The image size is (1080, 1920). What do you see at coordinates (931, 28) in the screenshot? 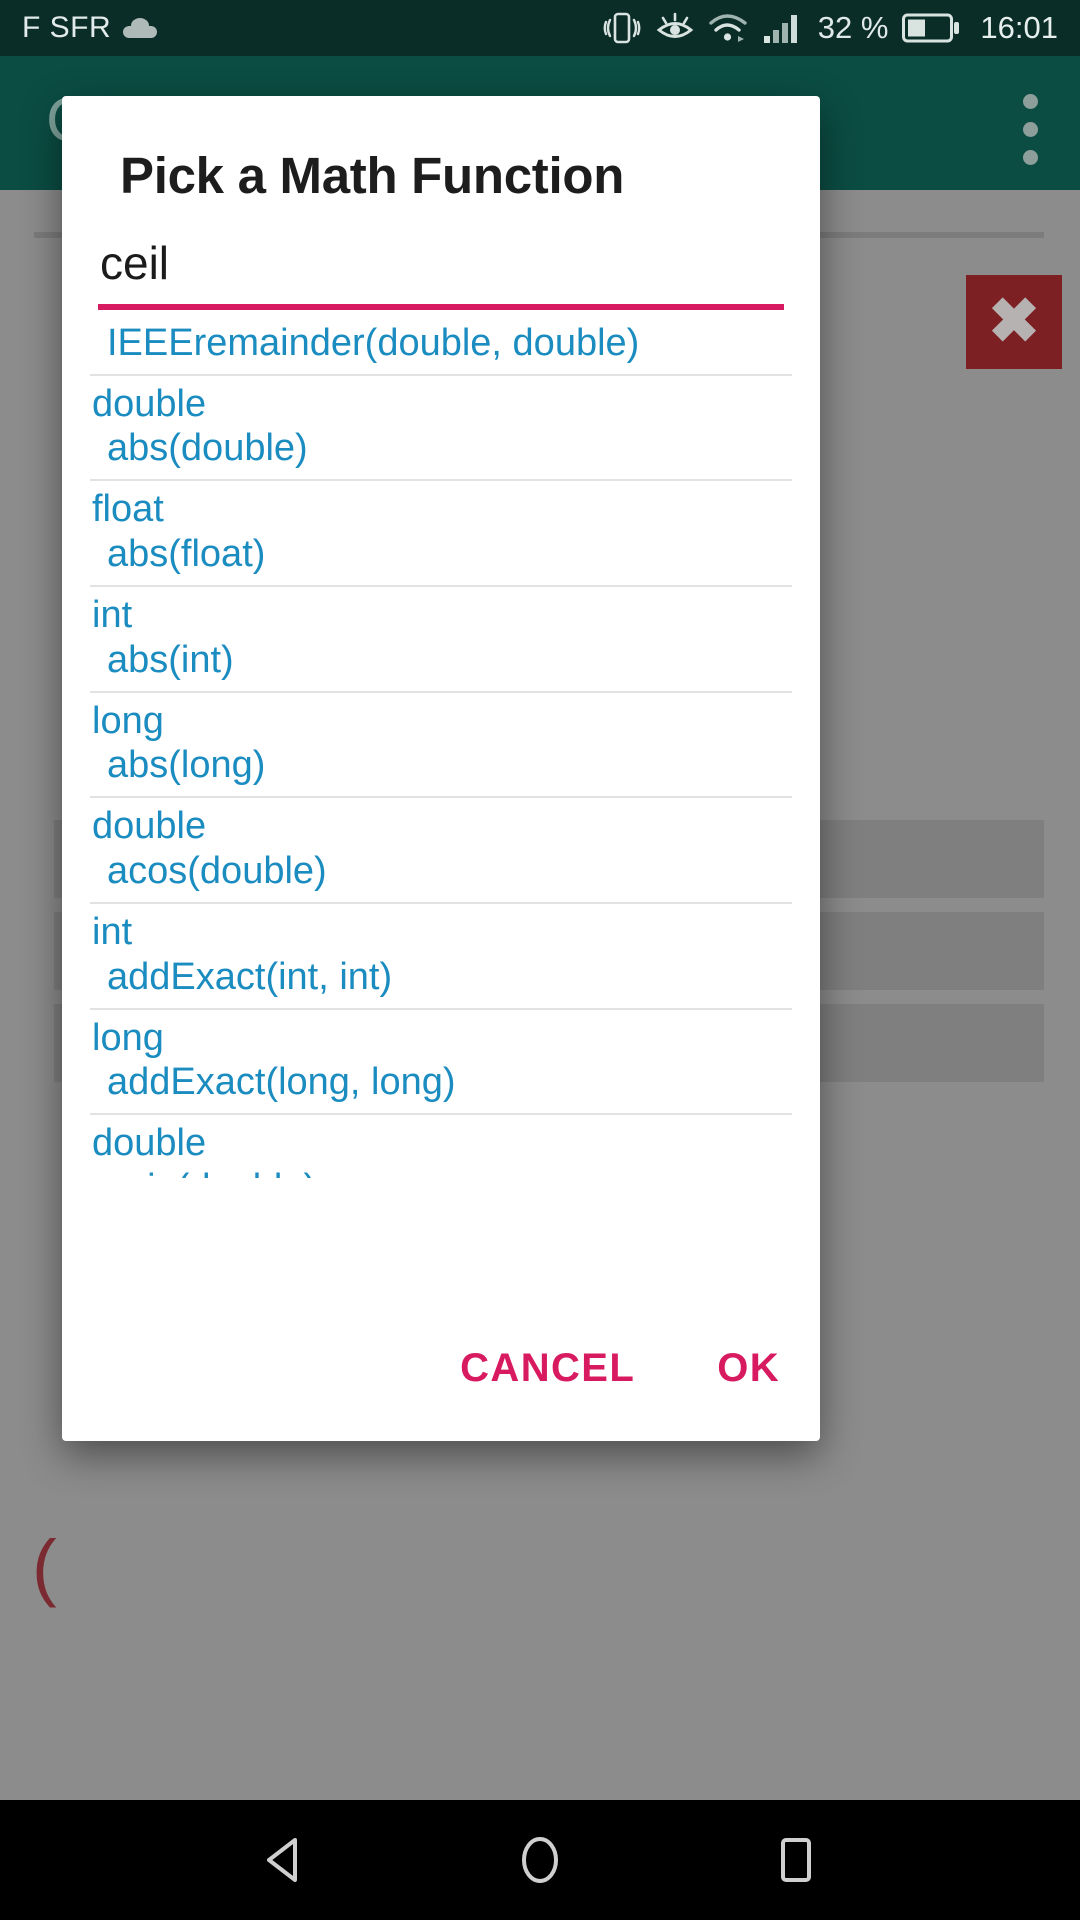
I see `battery-icon` at bounding box center [931, 28].